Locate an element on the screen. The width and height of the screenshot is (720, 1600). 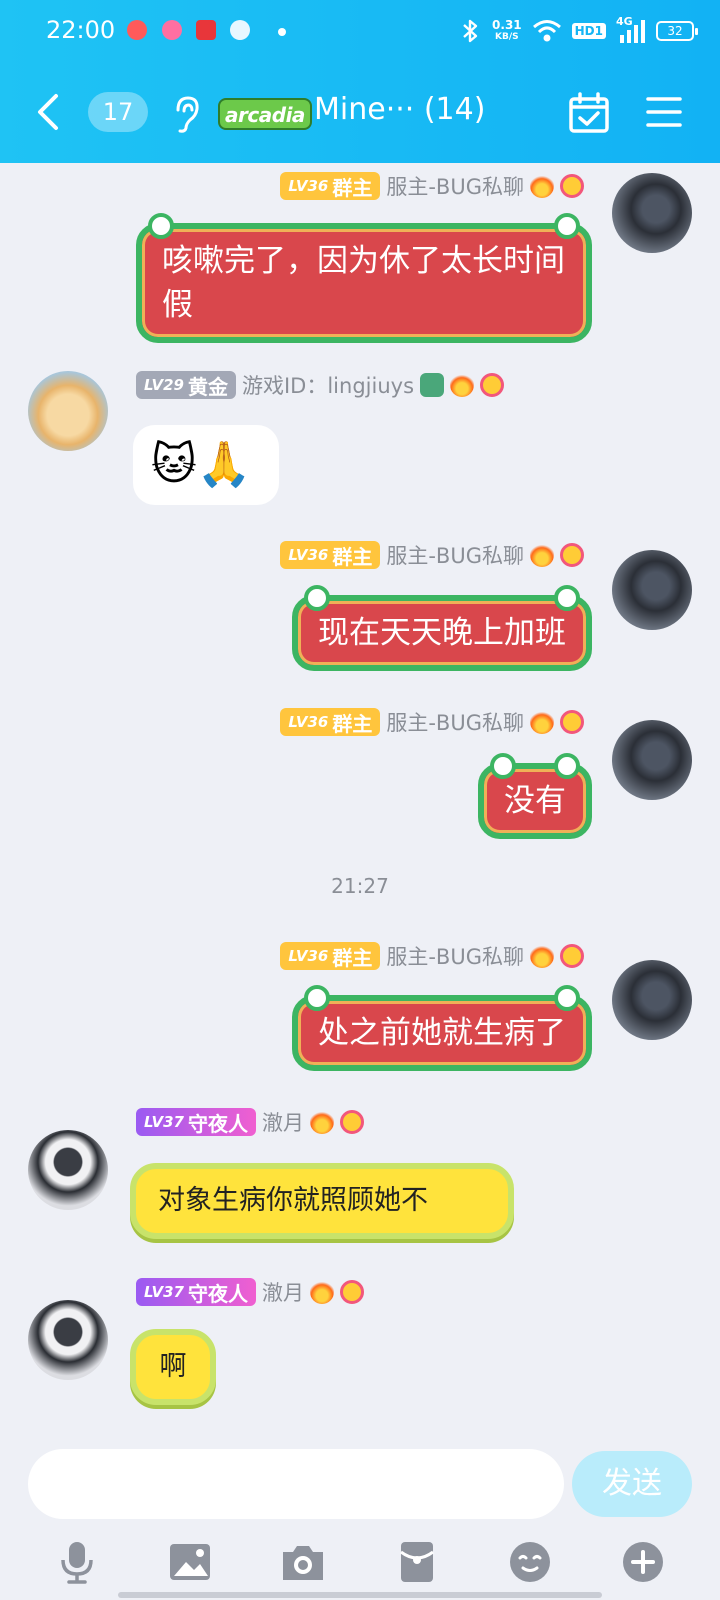
status-right: 0.31 KB/S HD1 4G 32 is located at coordinates (579, 31).